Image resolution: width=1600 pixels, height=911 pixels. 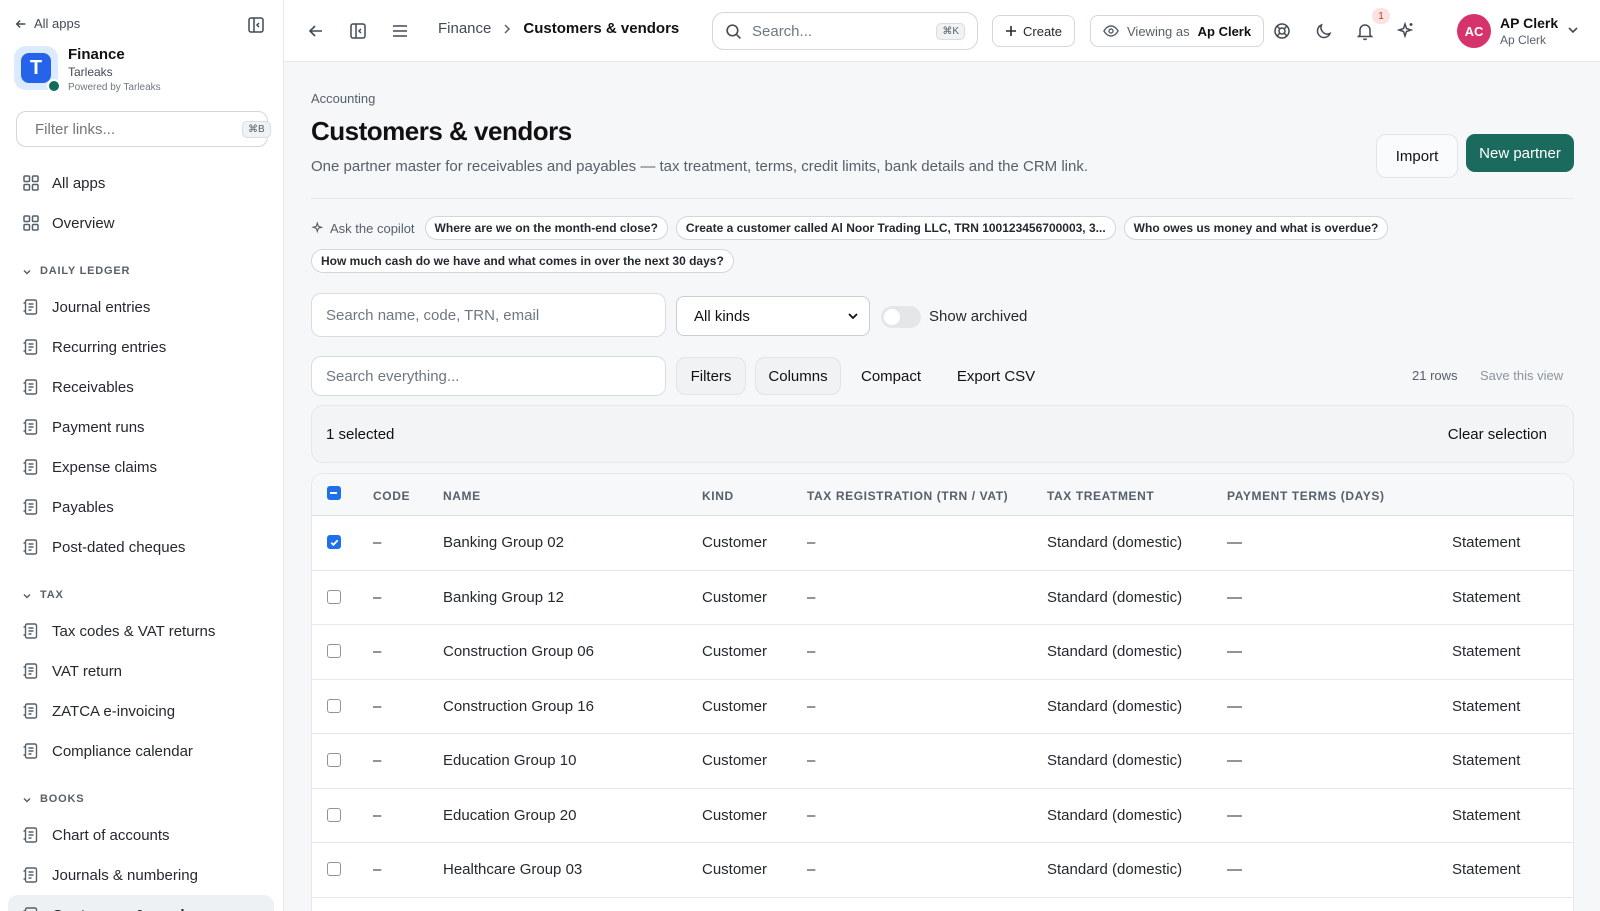 I want to click on sidebar-item-payment-runs: Payment runs, so click(x=141, y=427).